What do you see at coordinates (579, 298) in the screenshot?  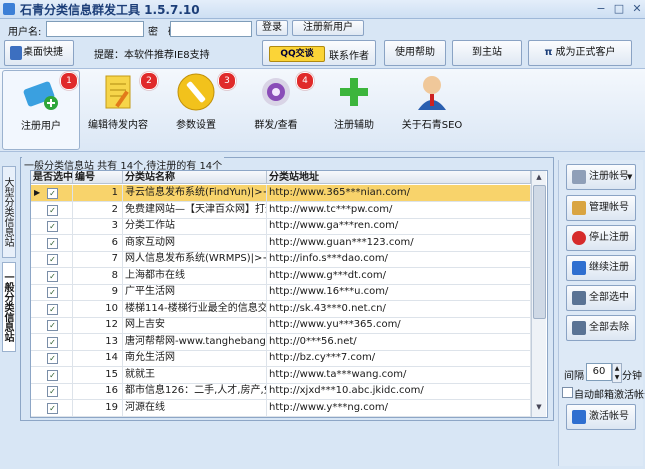 I see `select-all-icon` at bounding box center [579, 298].